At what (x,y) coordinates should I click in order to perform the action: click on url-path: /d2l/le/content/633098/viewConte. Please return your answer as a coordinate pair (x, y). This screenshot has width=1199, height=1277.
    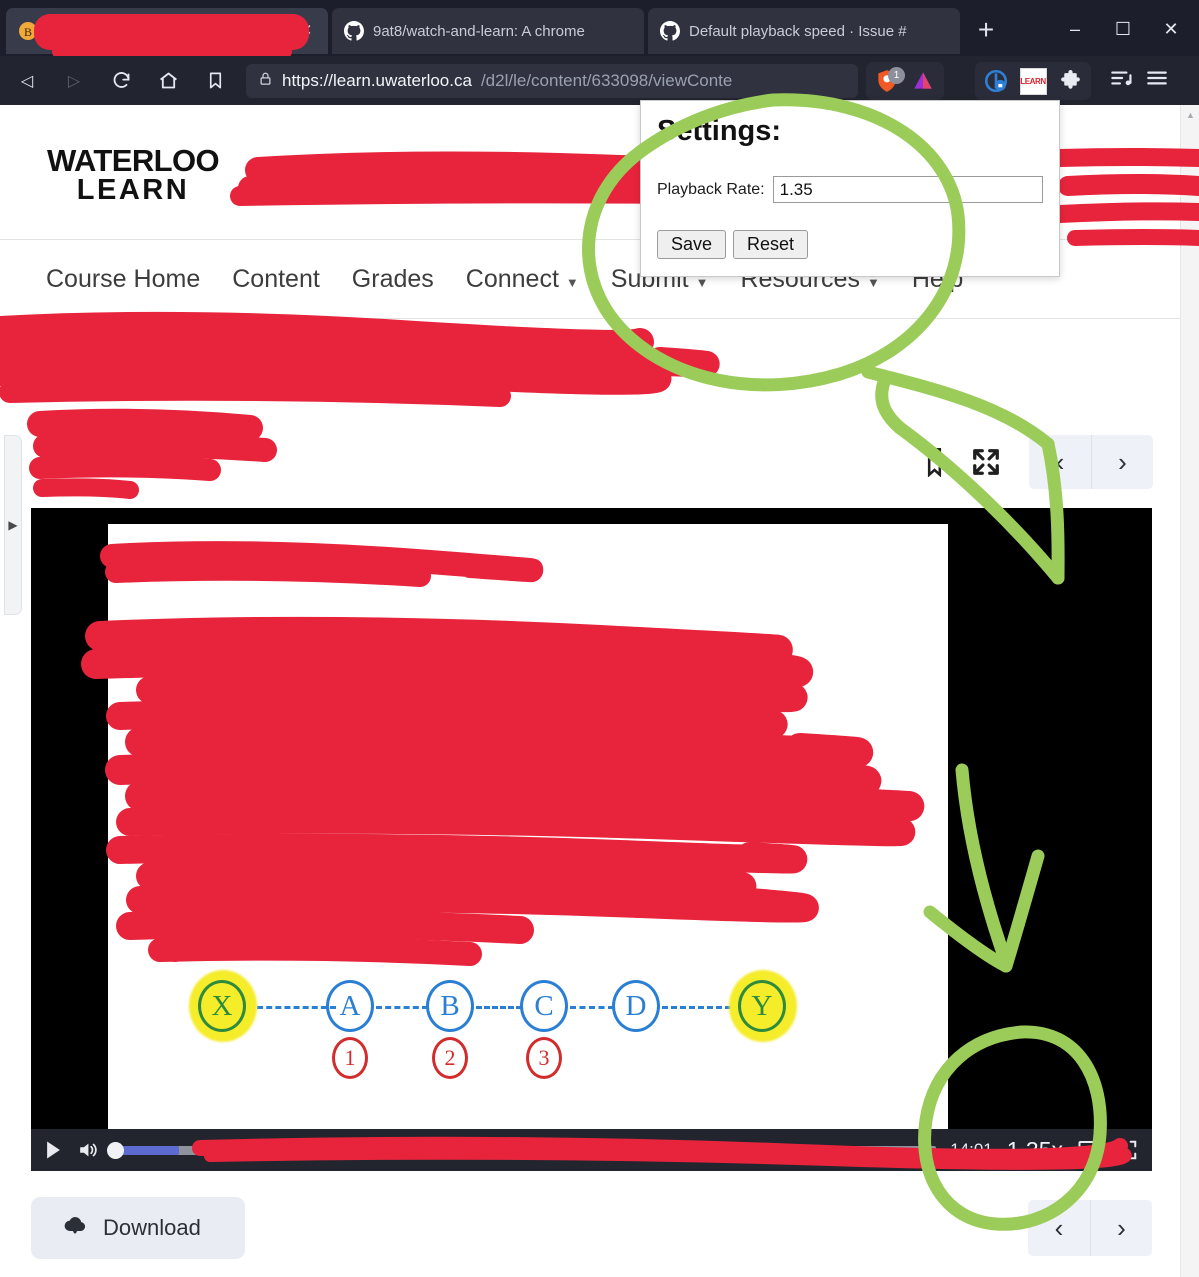
    Looking at the image, I should click on (606, 80).